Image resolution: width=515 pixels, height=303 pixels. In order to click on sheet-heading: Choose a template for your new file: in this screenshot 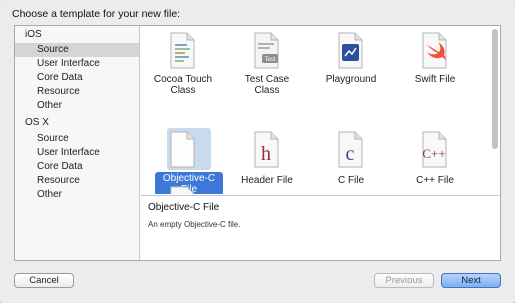, I will do `click(96, 14)`.